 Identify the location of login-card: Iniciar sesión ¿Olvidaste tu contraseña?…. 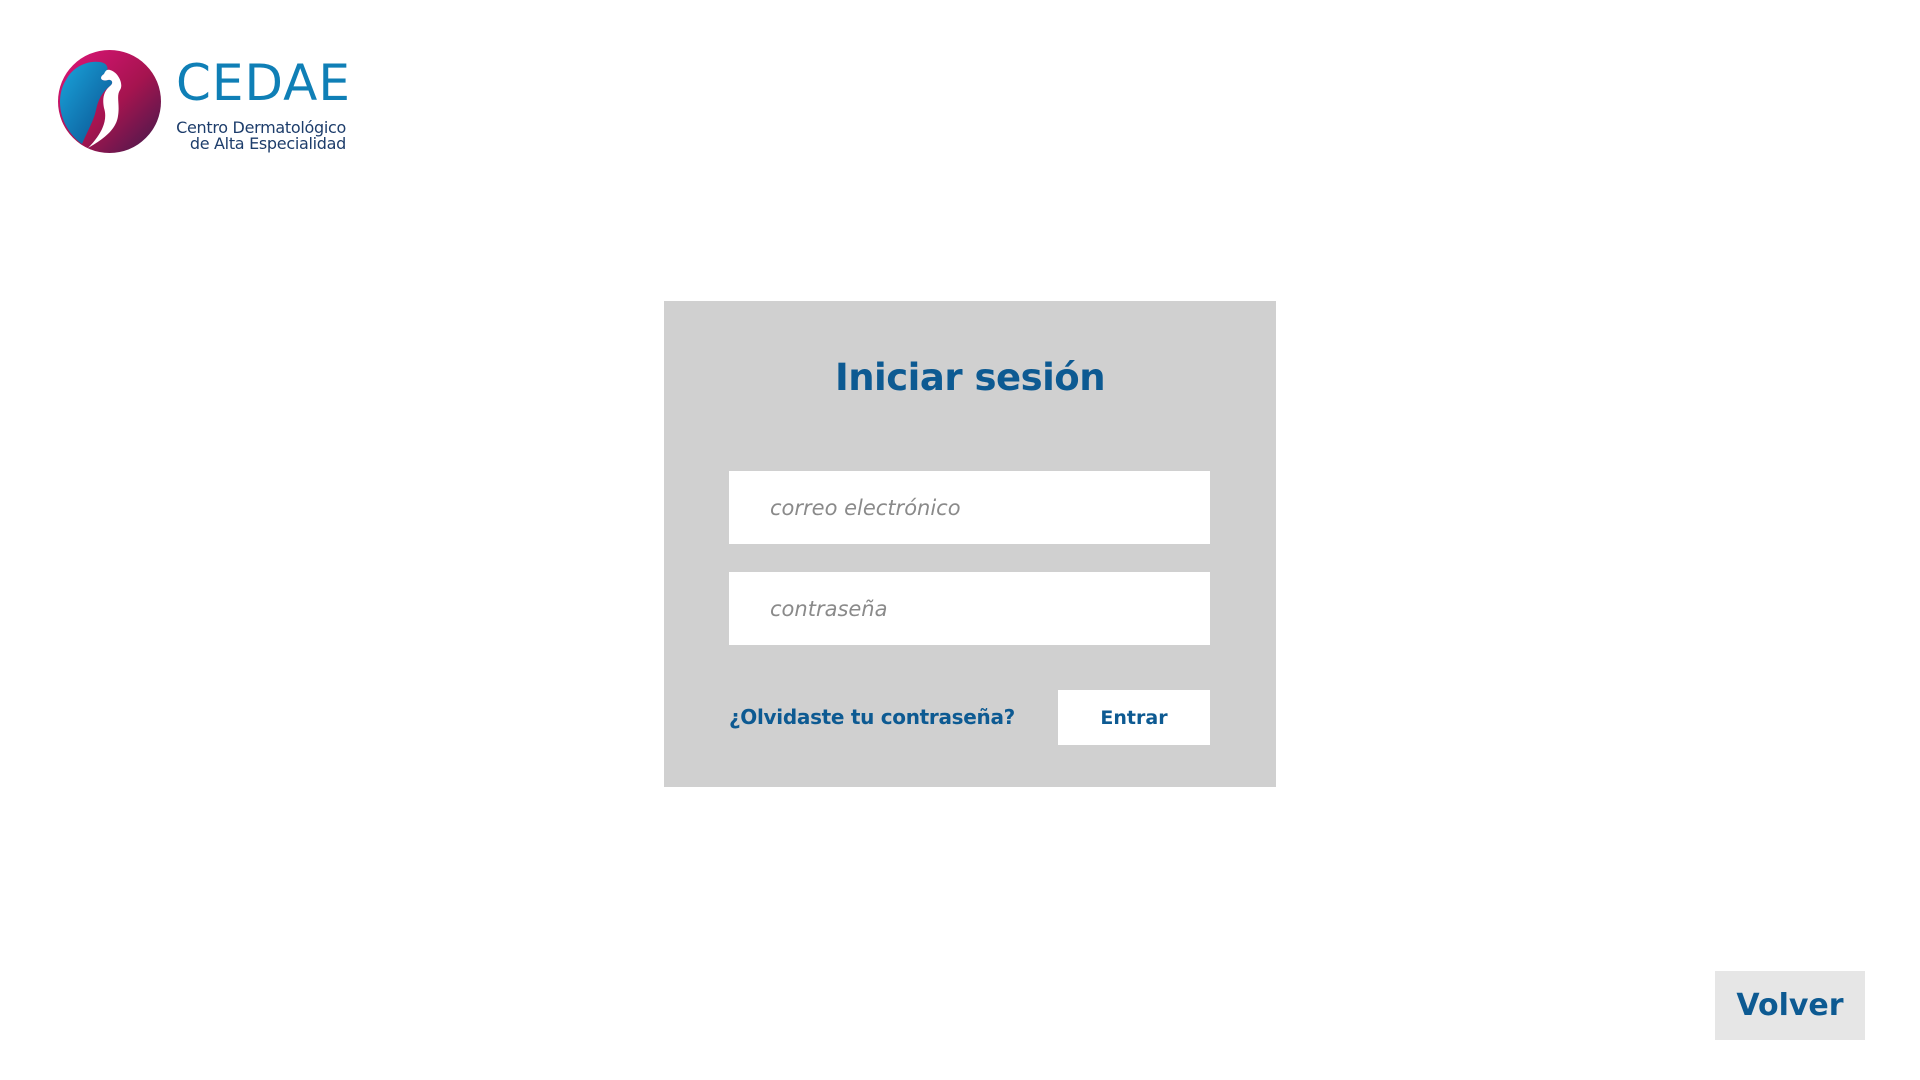
(970, 544).